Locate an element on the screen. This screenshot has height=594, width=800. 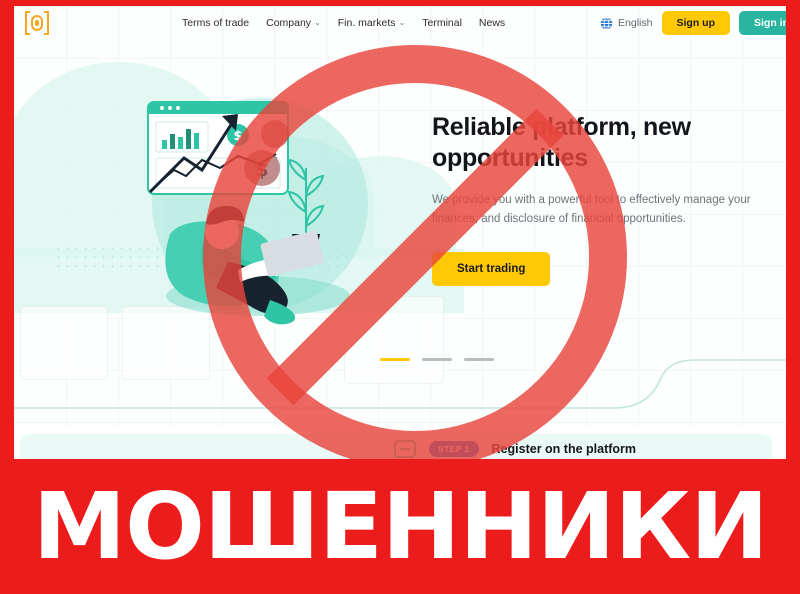
warning-frame-right is located at coordinates (793, 231).